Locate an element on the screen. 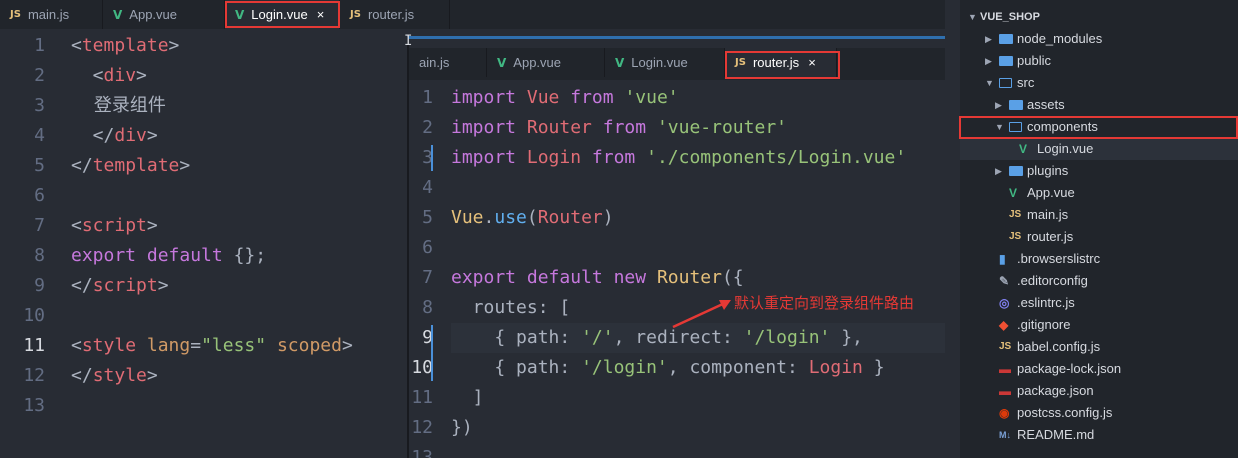  code-line: ] is located at coordinates (698, 398).